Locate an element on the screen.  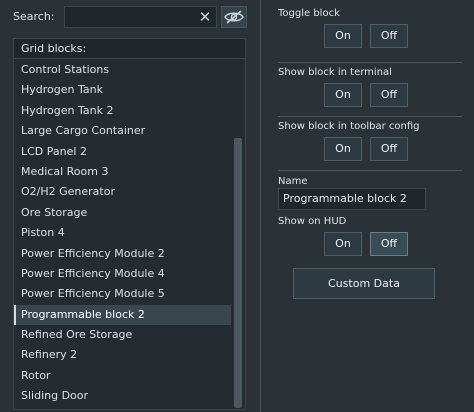
list-header: Grid blocks: is located at coordinates (129, 49).